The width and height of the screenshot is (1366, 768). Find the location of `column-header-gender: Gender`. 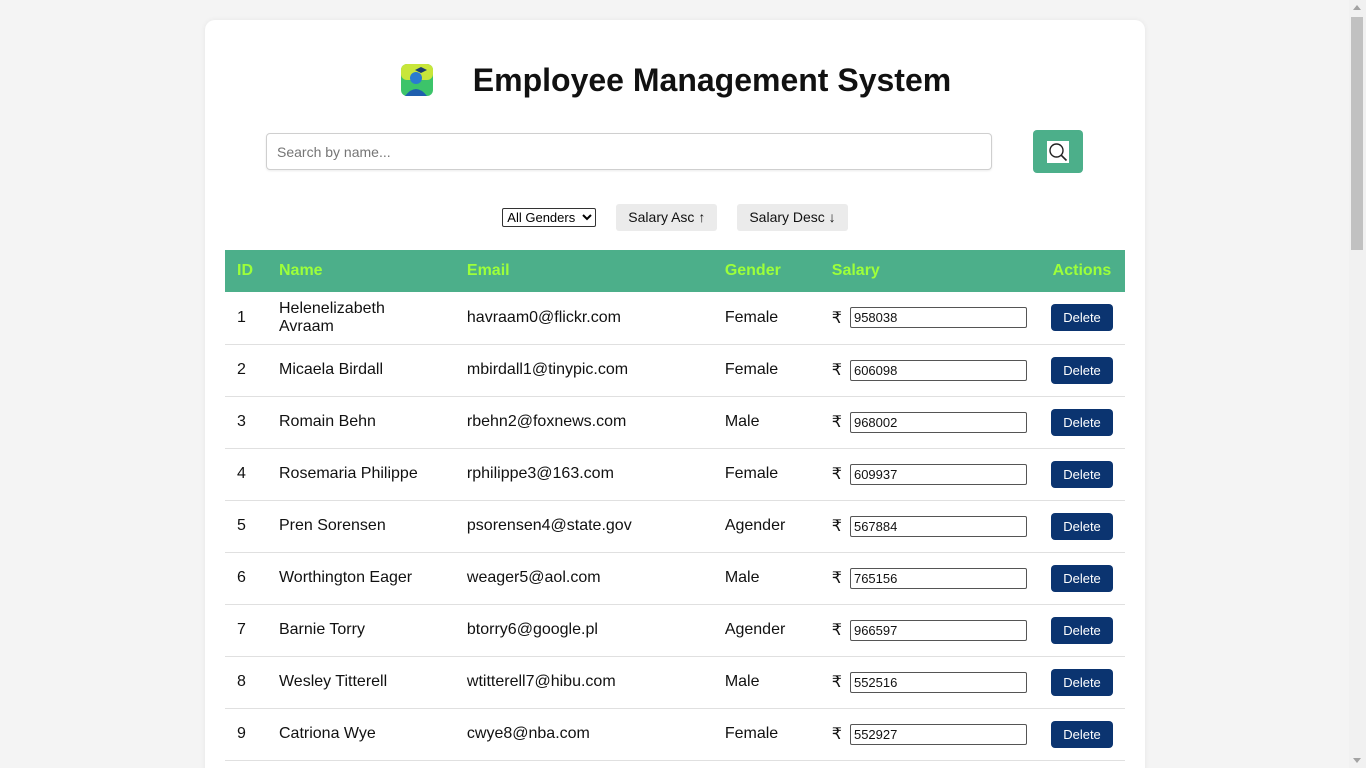

column-header-gender: Gender is located at coordinates (752, 270).